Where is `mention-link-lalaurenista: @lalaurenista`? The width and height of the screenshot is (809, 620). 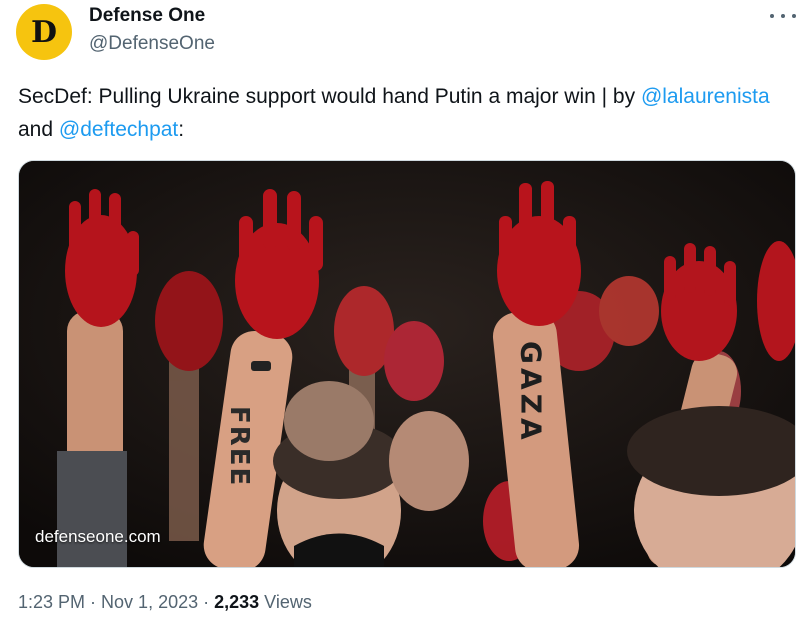 mention-link-lalaurenista: @lalaurenista is located at coordinates (705, 96).